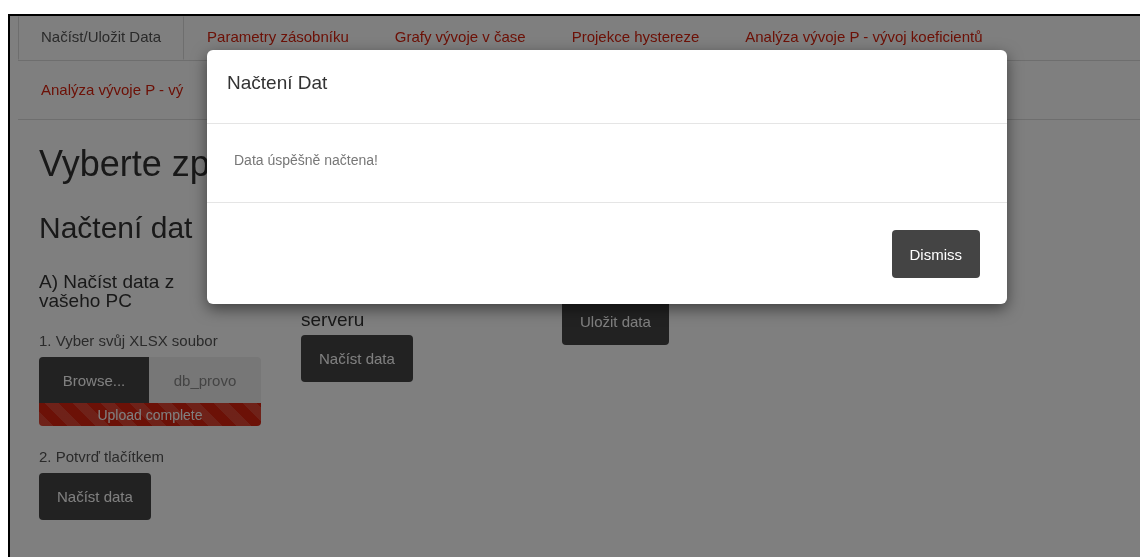 Image resolution: width=1140 pixels, height=557 pixels. What do you see at coordinates (864, 38) in the screenshot?
I see `tab: Analýza vývoje P - vývoj koeficientů` at bounding box center [864, 38].